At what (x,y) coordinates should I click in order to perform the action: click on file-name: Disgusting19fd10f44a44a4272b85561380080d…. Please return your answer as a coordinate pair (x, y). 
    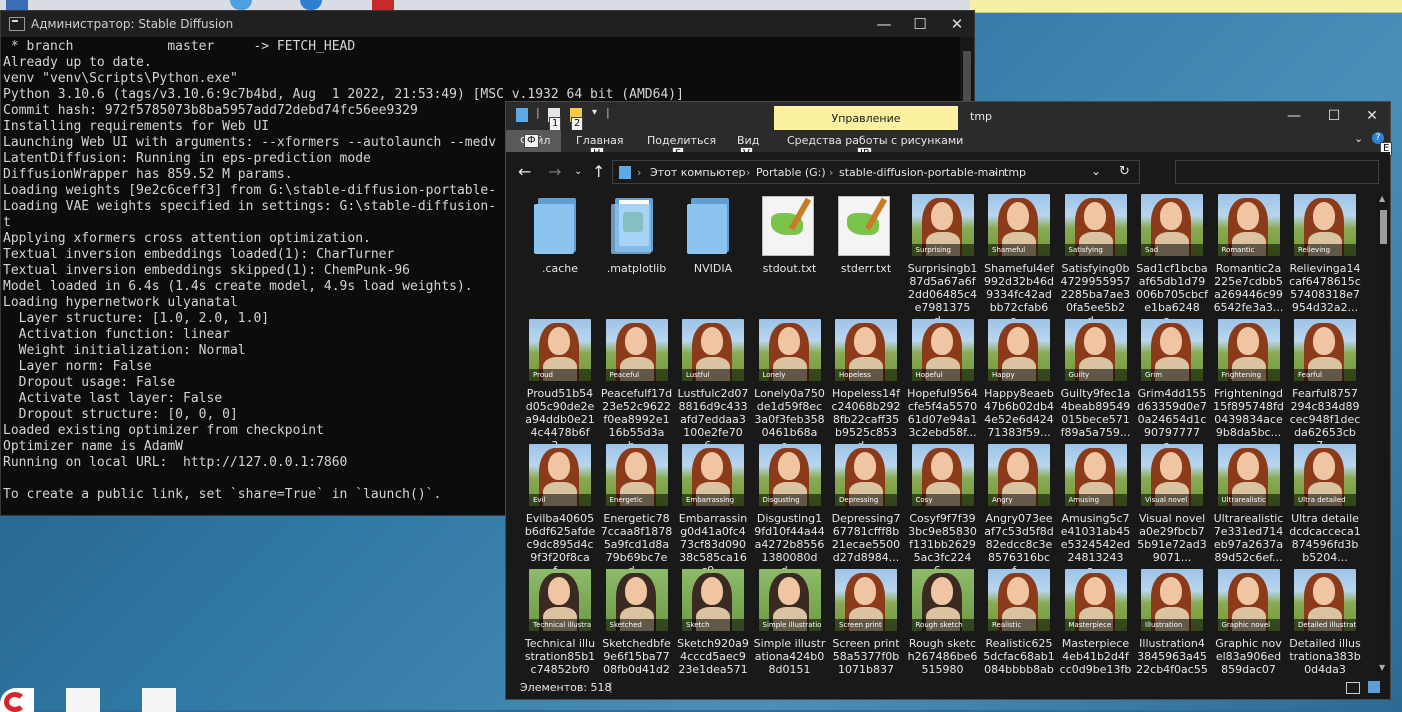
    Looking at the image, I should click on (789, 544).